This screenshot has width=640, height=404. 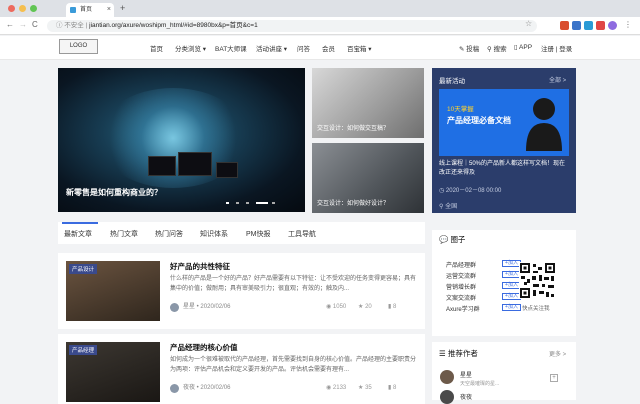 I want to click on back-icon: ←, so click(x=10, y=24).